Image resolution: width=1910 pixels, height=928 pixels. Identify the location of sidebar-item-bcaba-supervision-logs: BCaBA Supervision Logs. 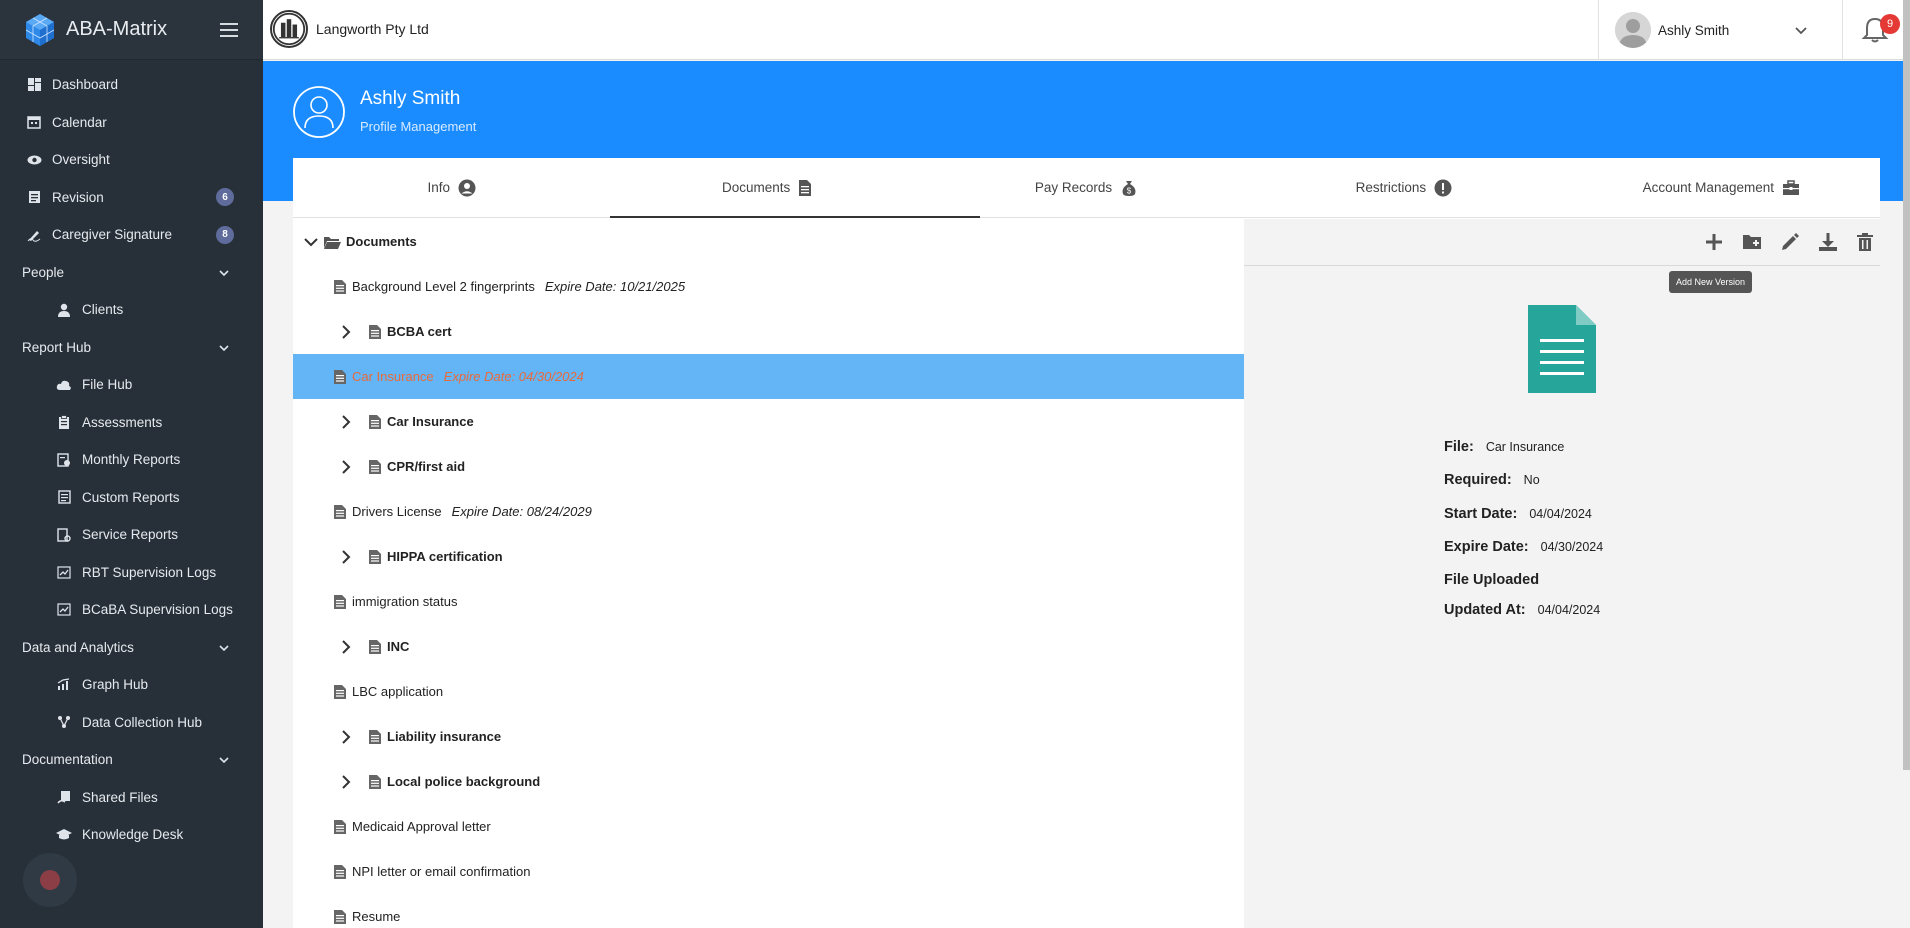
(131, 610).